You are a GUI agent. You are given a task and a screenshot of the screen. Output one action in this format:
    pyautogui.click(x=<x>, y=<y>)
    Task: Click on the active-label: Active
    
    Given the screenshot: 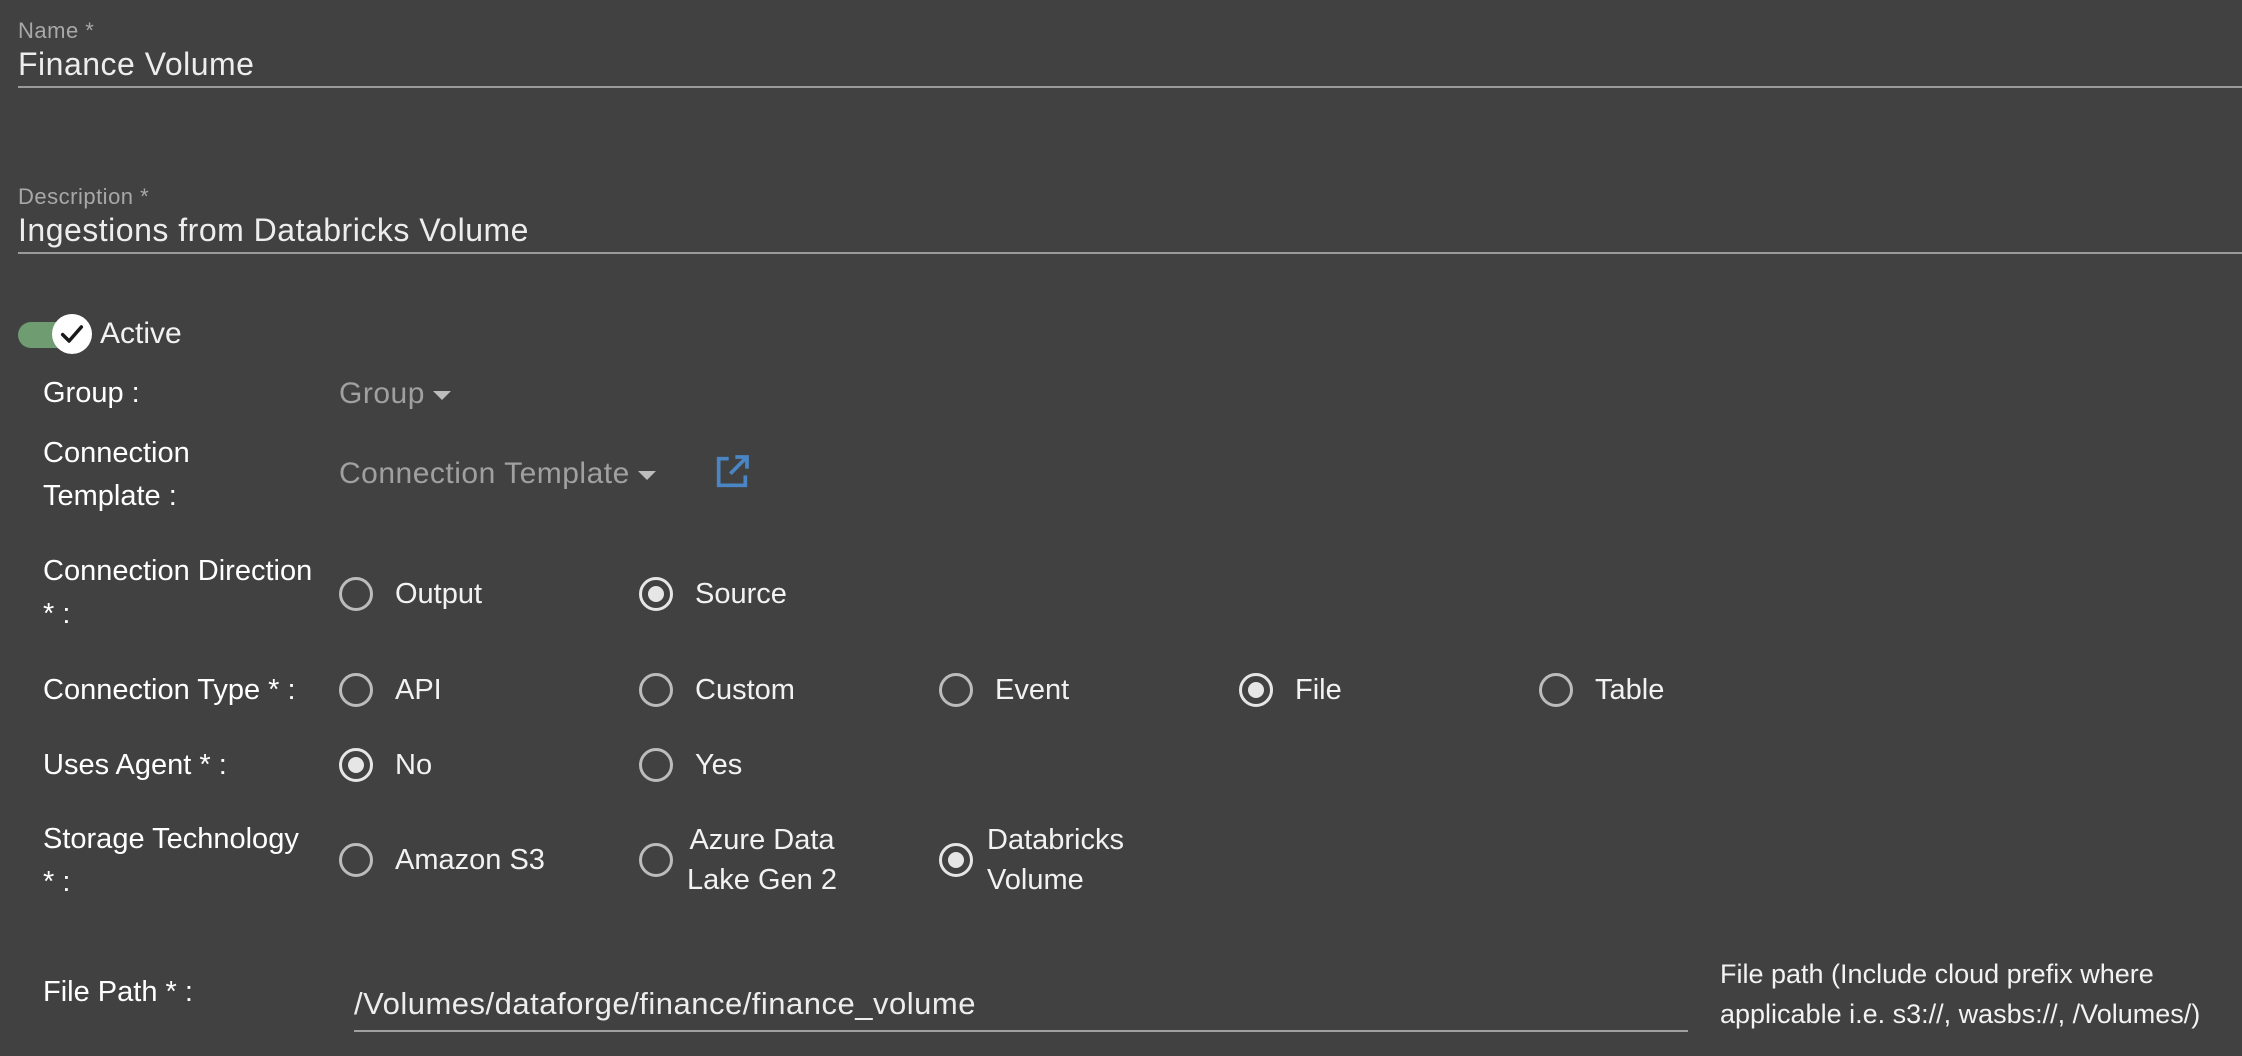 What is the action you would take?
    pyautogui.click(x=141, y=333)
    